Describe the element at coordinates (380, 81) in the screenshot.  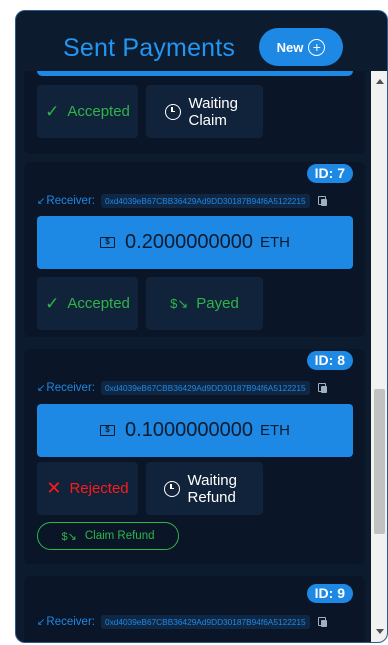
I see `scroll-up-arrow-icon` at that location.